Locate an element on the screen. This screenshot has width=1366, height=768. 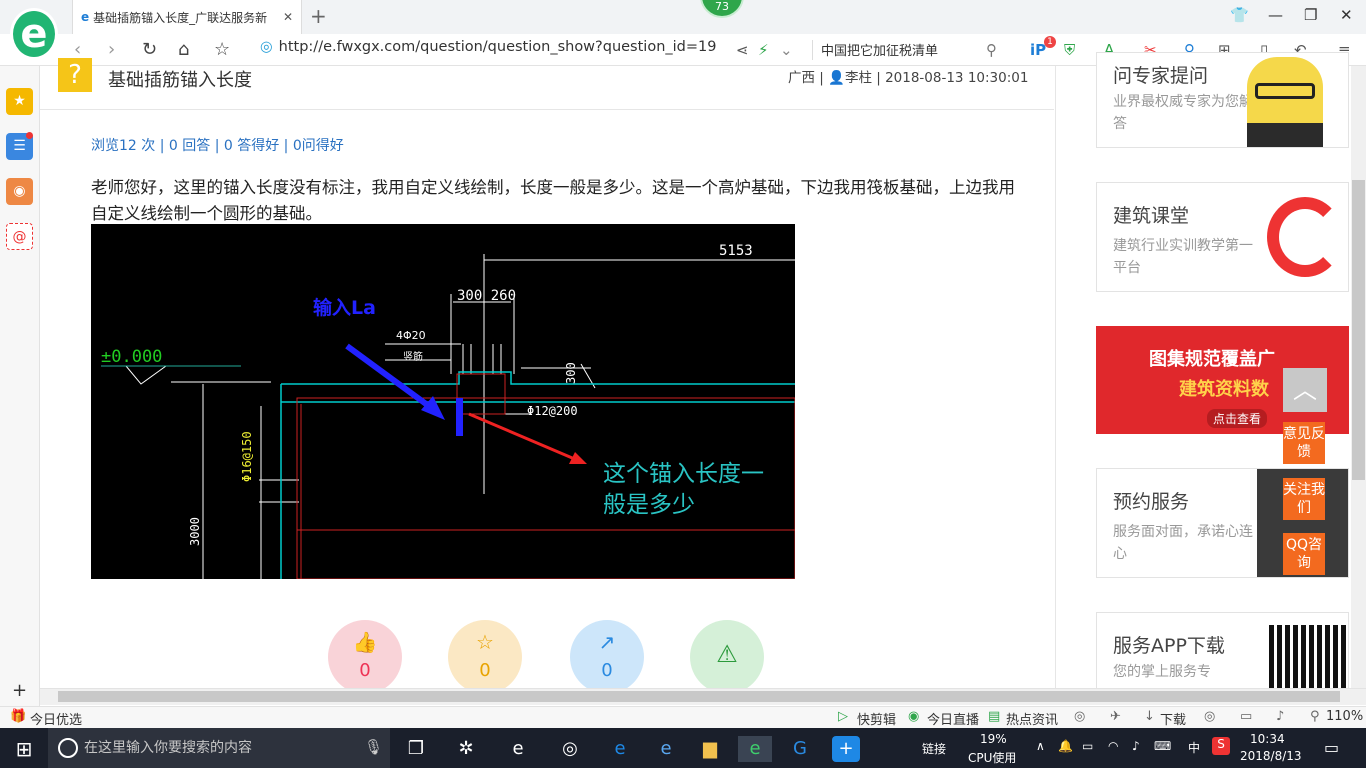
browser-icon: ◎ is located at coordinates (1079, 716).